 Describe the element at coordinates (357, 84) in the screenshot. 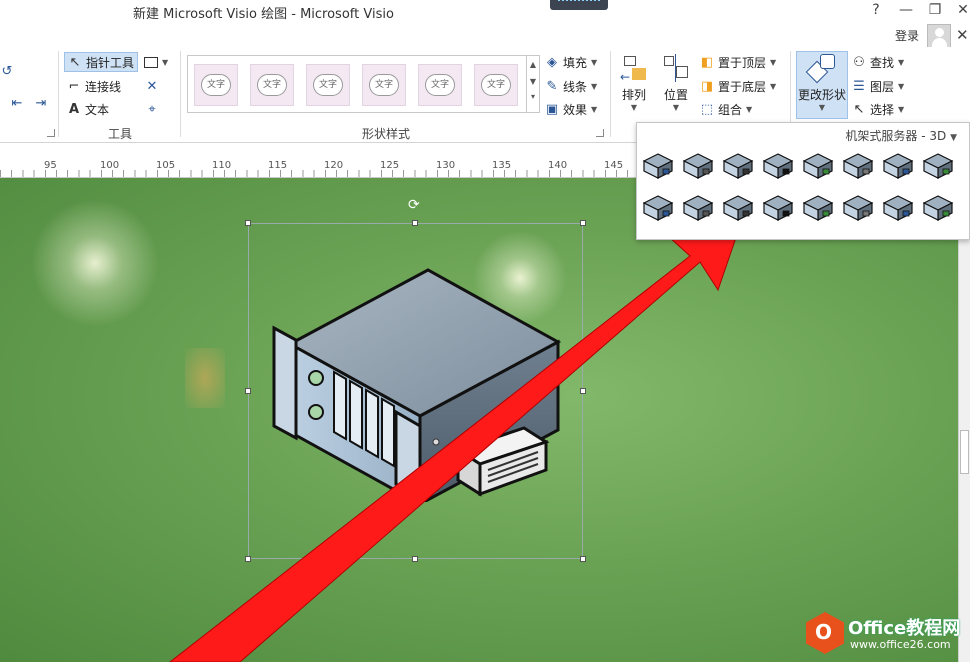

I see `shape-style-gallery: 文字 文字 文字 文字 文字 文字` at that location.